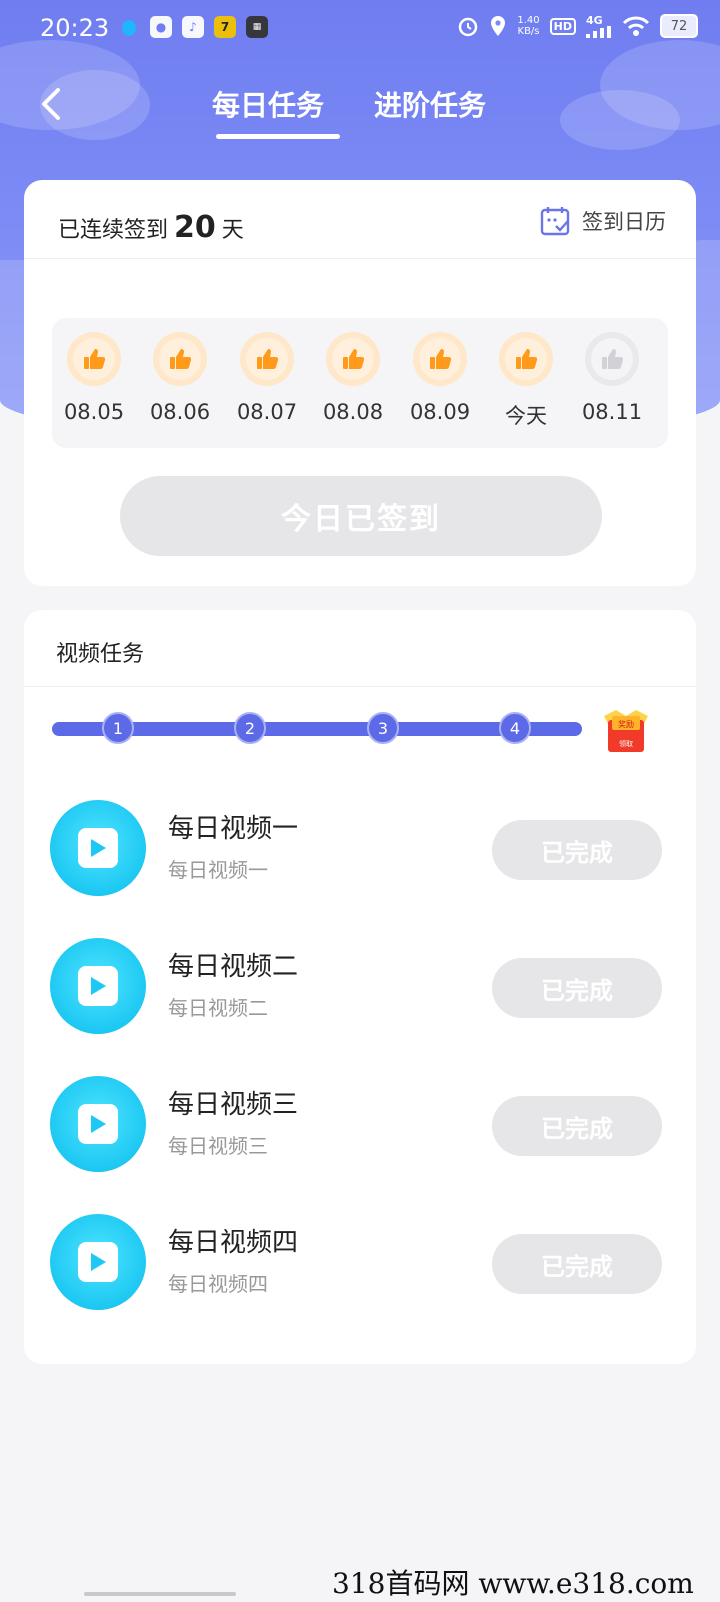  Describe the element at coordinates (528, 31) in the screenshot. I see `net-speed-unit: KB/s` at that location.